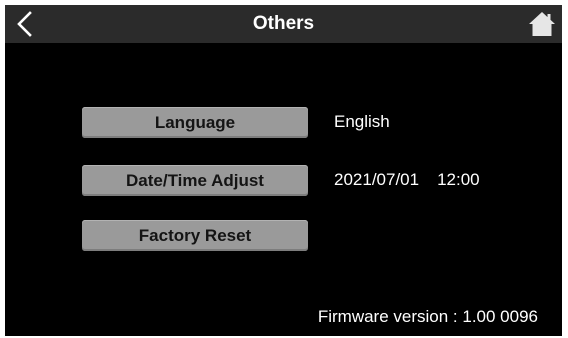 Image resolution: width=568 pixels, height=338 pixels. What do you see at coordinates (195, 235) in the screenshot?
I see `factory-reset-button: Factory Reset` at bounding box center [195, 235].